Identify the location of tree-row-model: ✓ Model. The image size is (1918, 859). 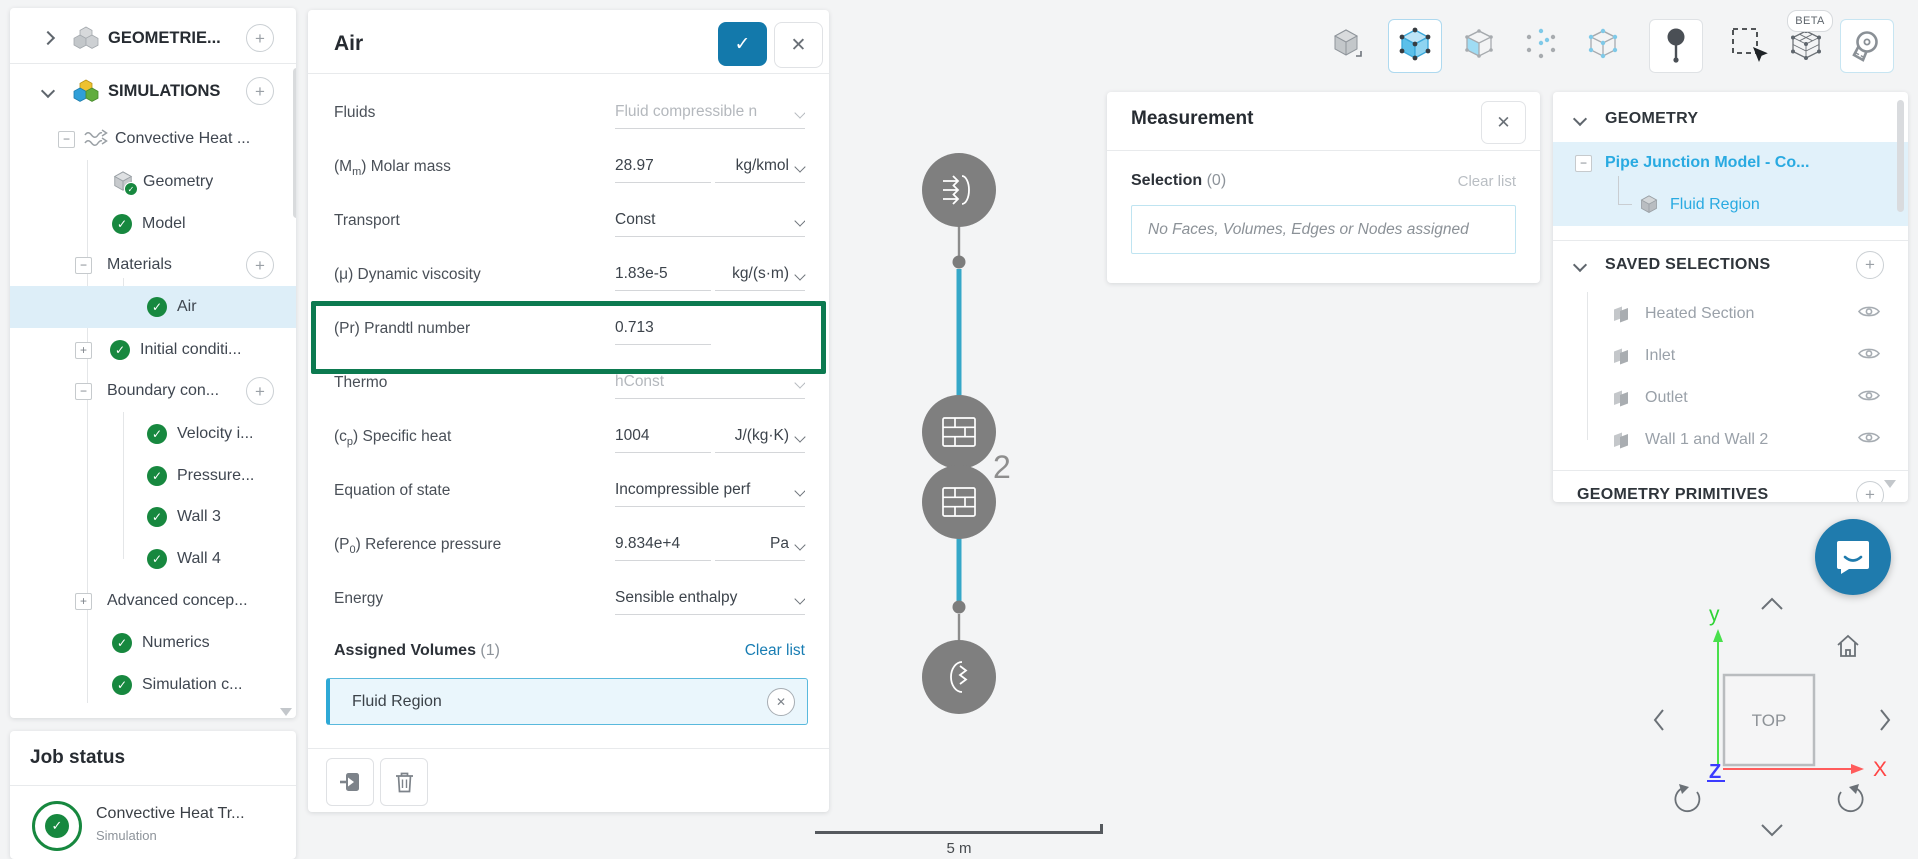
(153, 224).